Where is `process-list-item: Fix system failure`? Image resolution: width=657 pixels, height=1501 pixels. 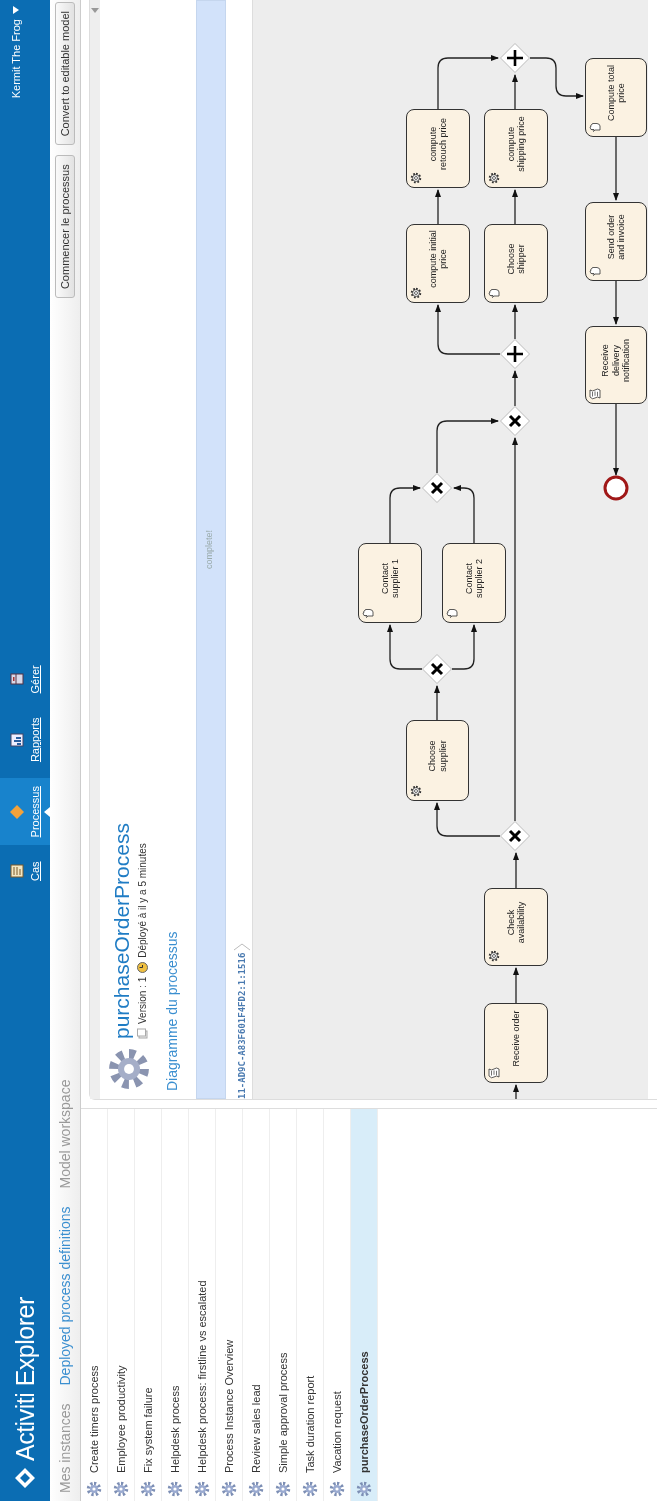 process-list-item: Fix system failure is located at coordinates (148, 1305).